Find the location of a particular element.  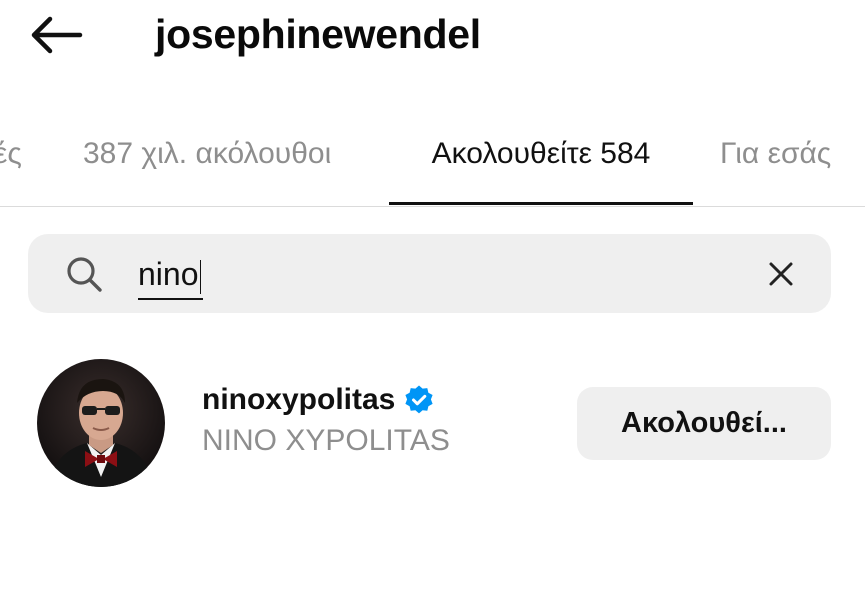

active-tab-indicator is located at coordinates (541, 203).